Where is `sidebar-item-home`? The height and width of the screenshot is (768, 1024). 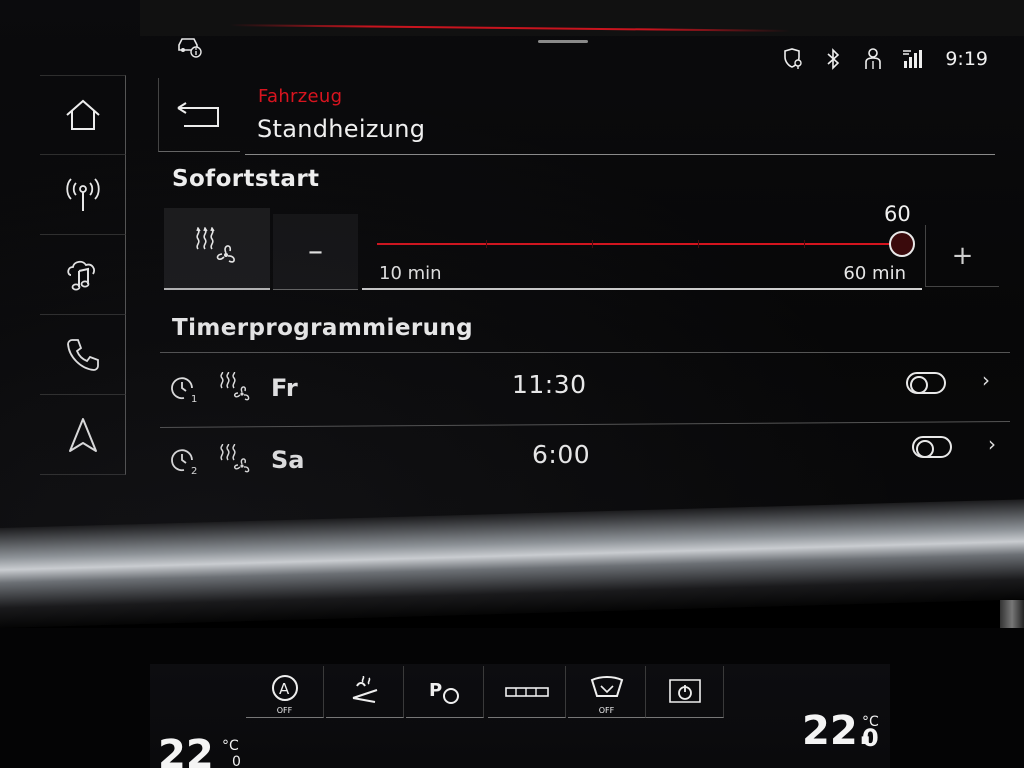
sidebar-item-home is located at coordinates (83, 115).